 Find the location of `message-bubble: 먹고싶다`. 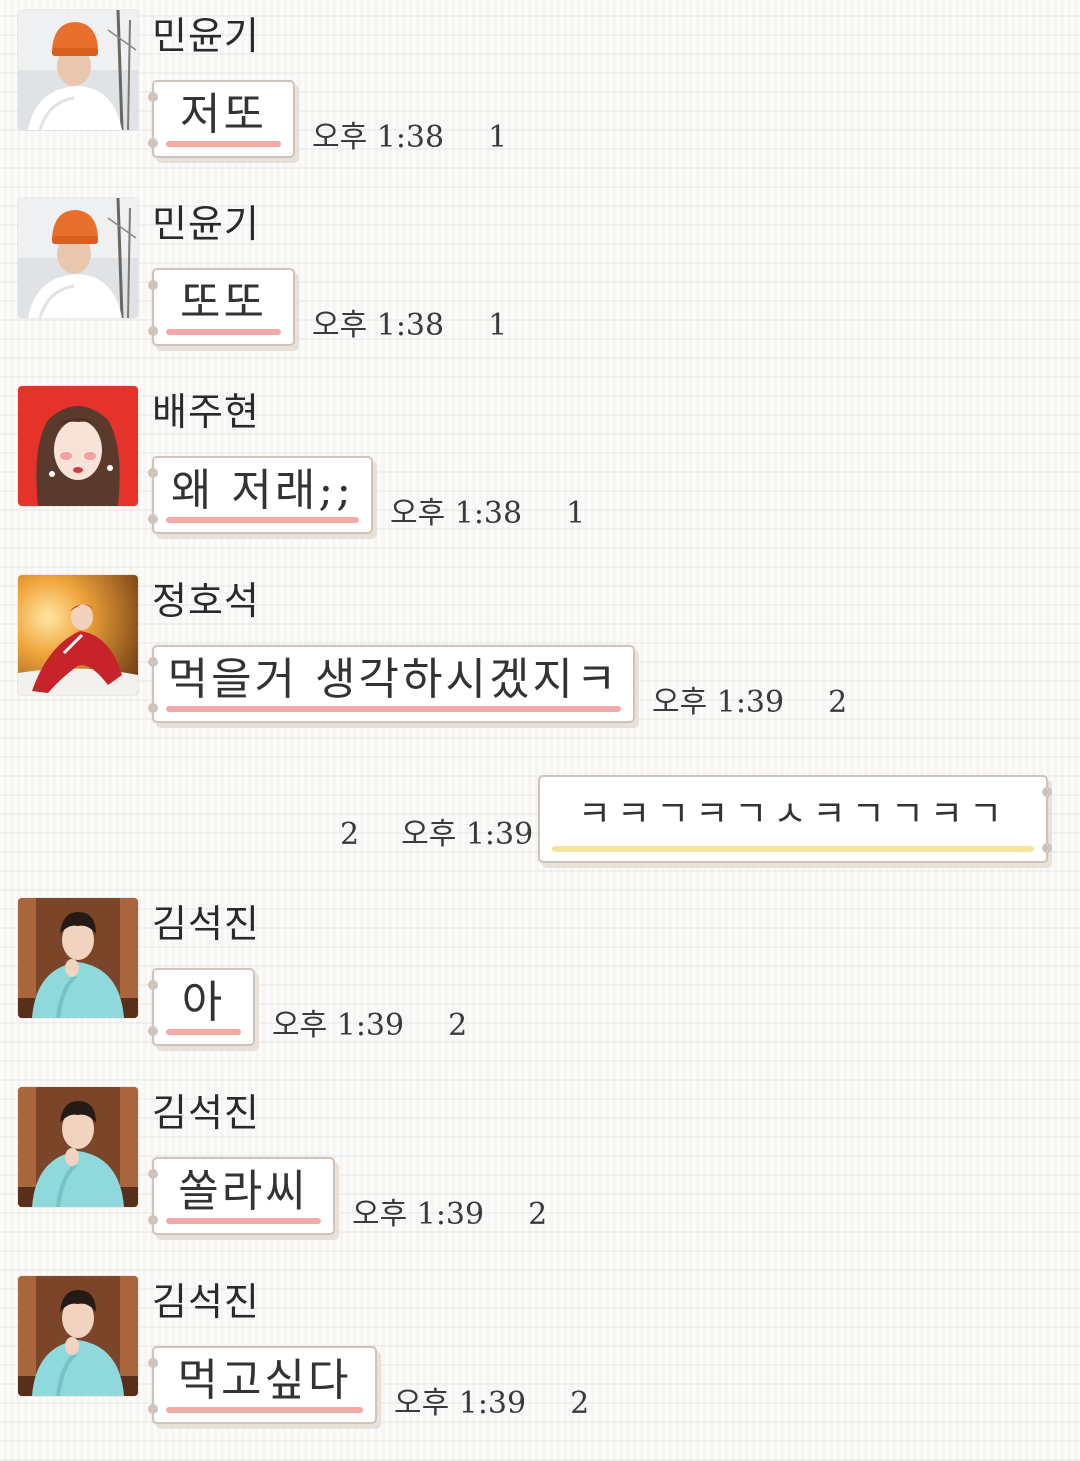

message-bubble: 먹고싶다 is located at coordinates (262, 1385).